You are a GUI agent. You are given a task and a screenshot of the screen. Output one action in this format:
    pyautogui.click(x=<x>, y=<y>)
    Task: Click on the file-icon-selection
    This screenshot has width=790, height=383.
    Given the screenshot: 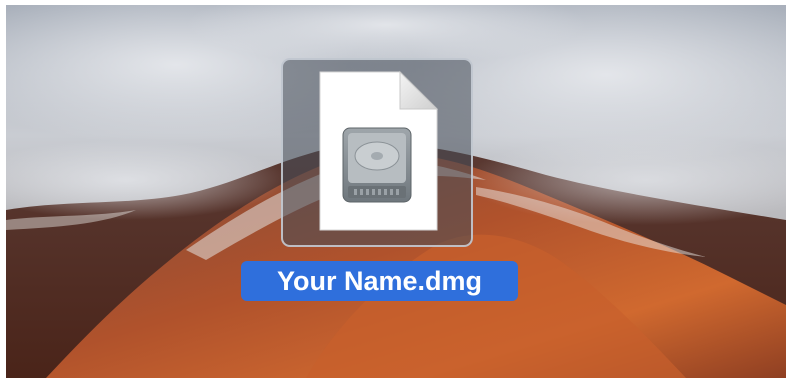 What is the action you would take?
    pyautogui.click(x=377, y=152)
    